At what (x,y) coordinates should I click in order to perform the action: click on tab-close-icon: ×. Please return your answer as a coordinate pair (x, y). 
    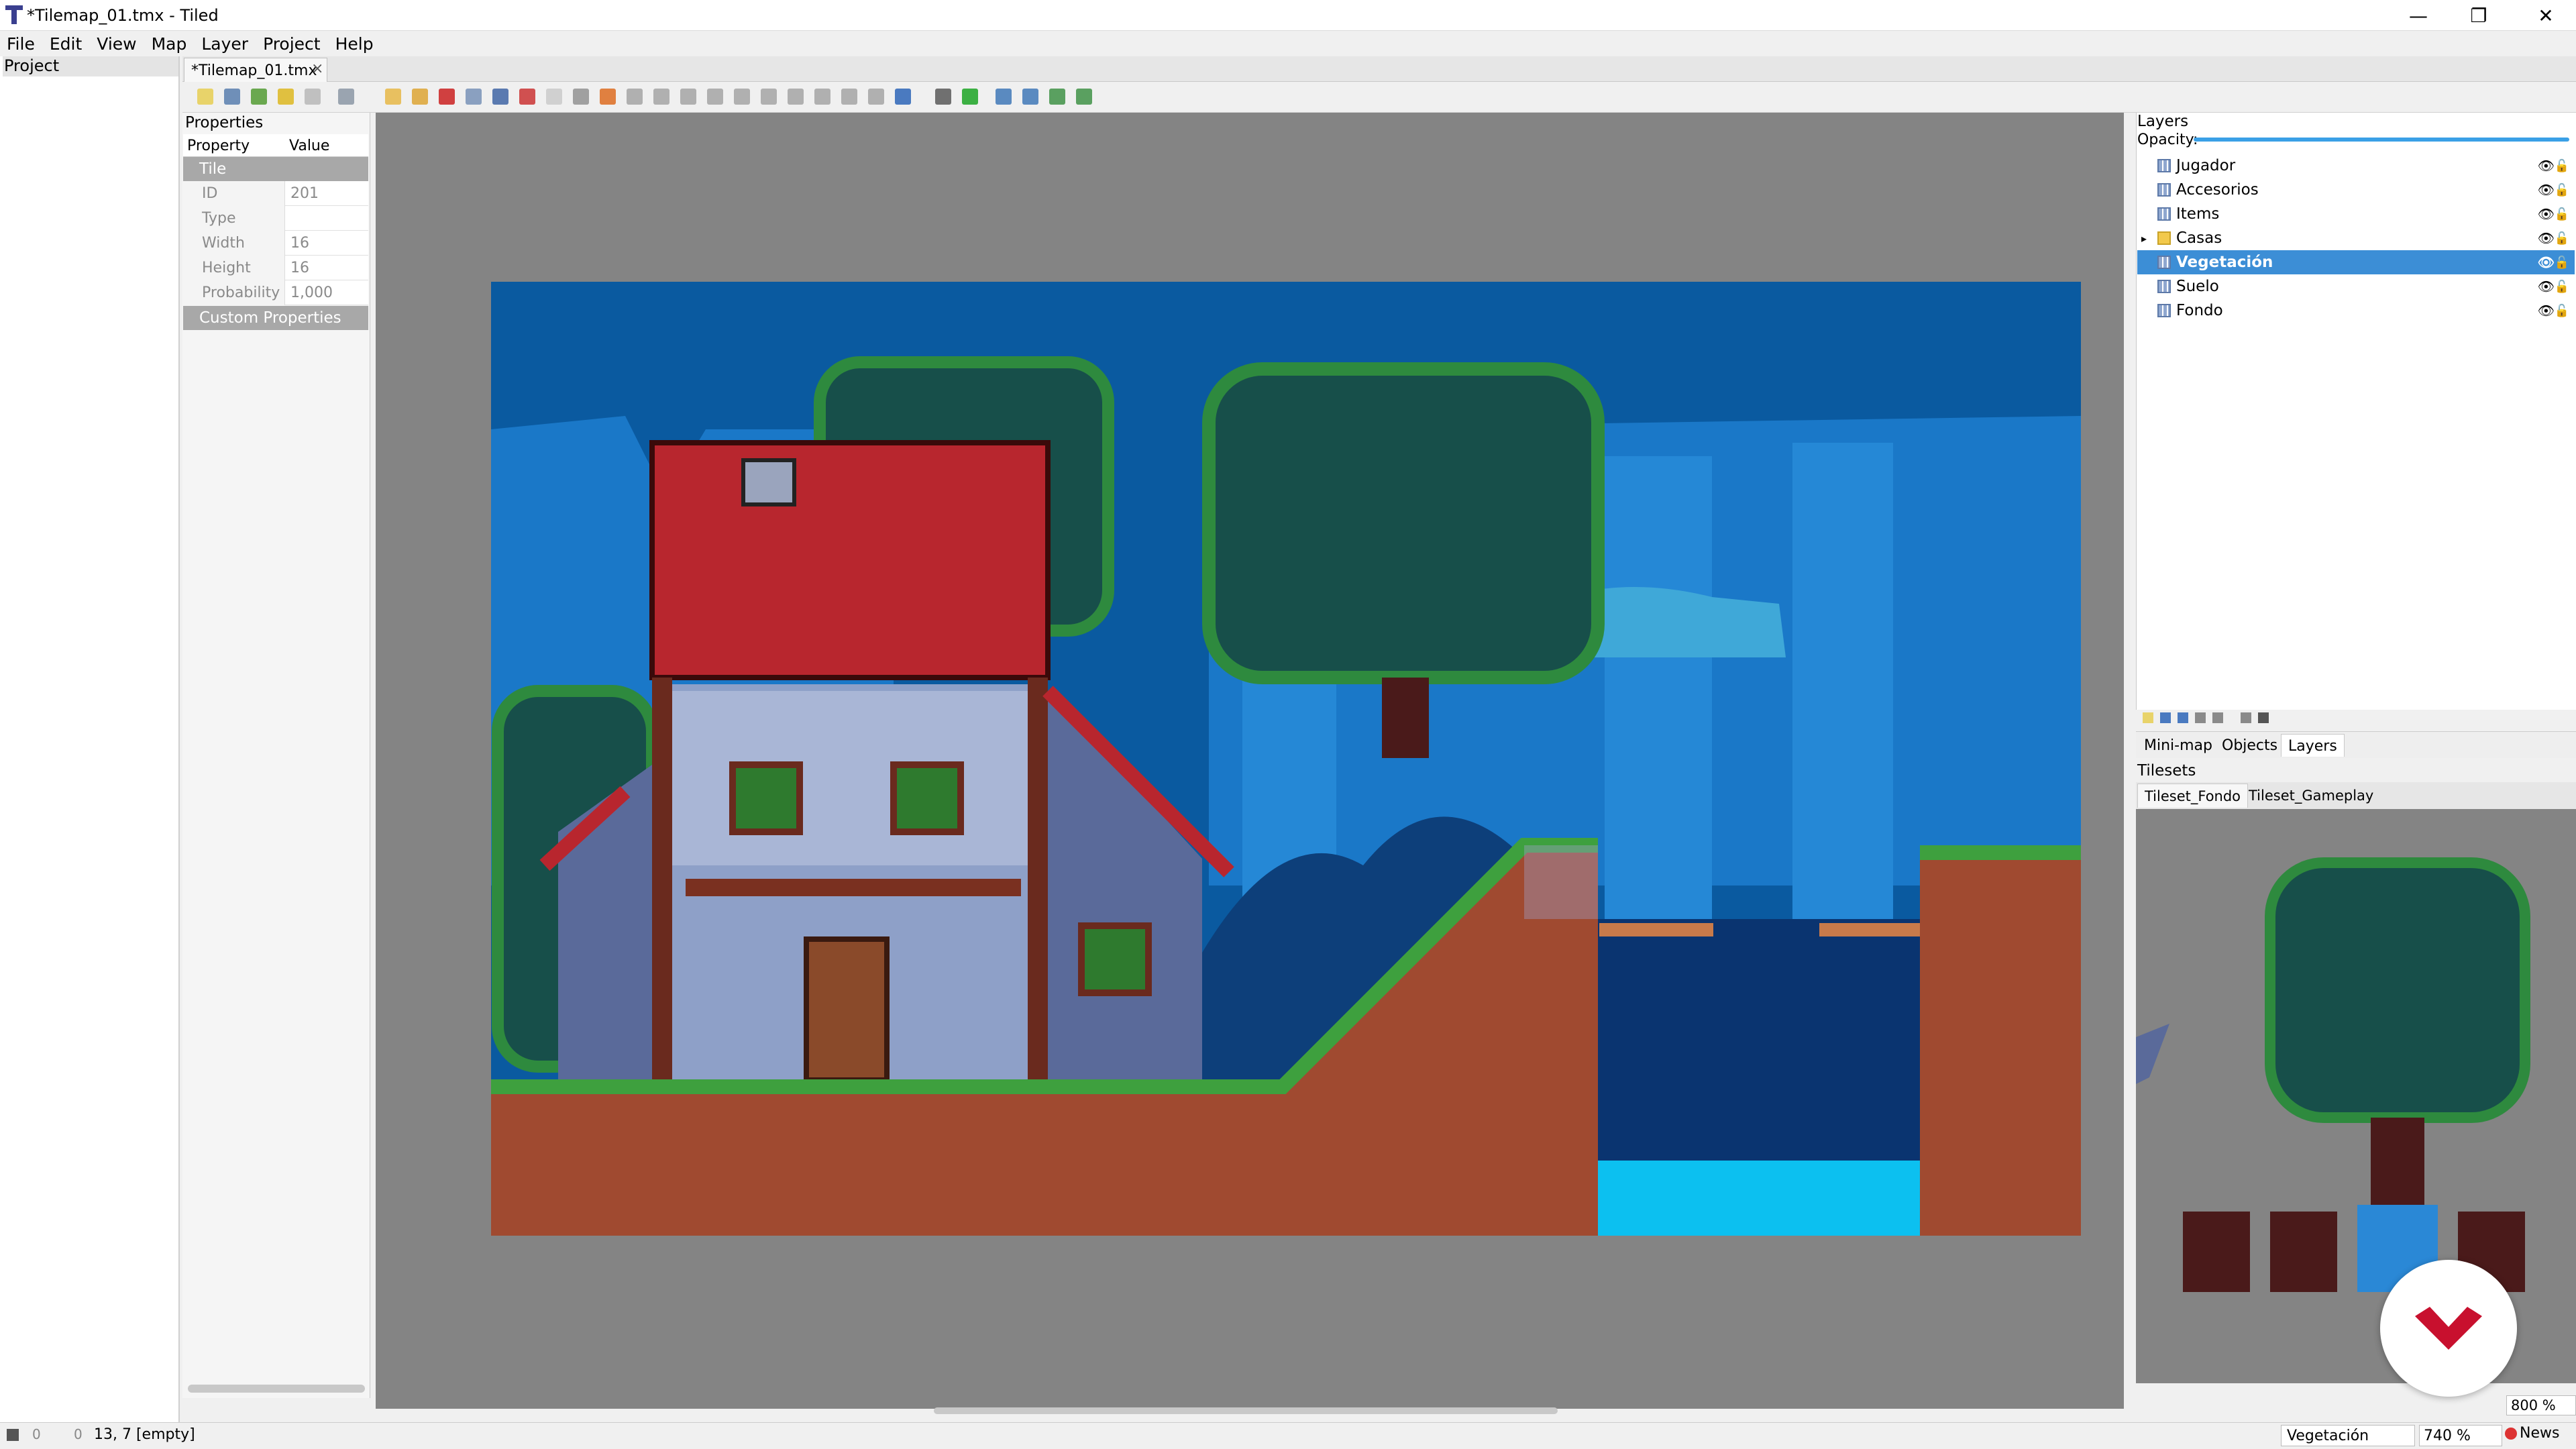
    Looking at the image, I should click on (317, 68).